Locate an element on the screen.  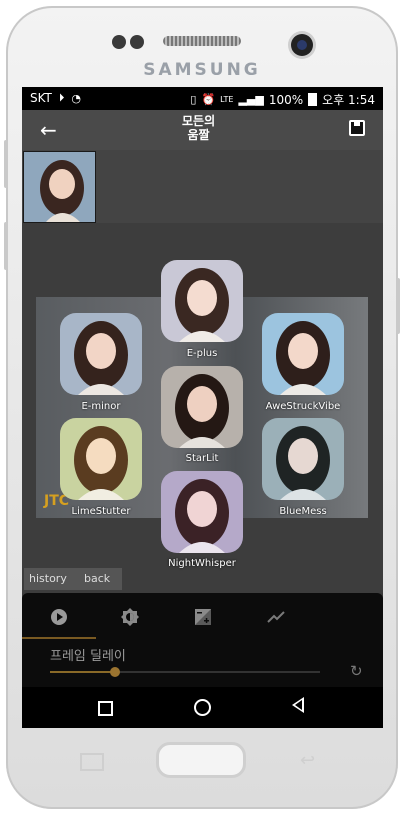
control-panel: 프레임 딜레이 ↻ is located at coordinates (202, 640).